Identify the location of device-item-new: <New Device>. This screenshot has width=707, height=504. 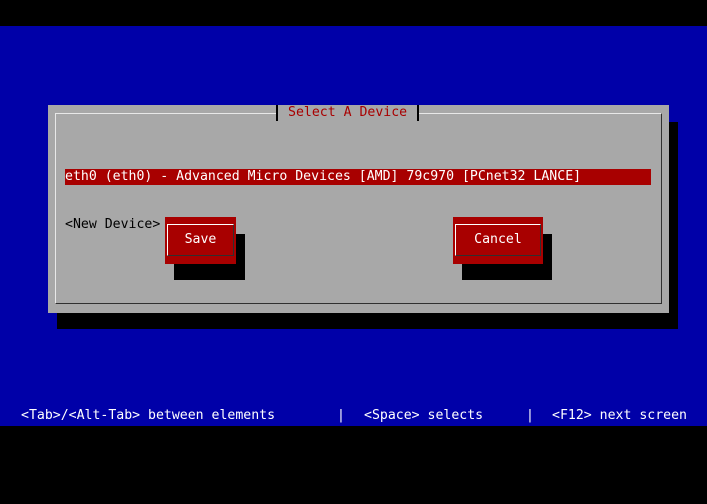
(358, 225).